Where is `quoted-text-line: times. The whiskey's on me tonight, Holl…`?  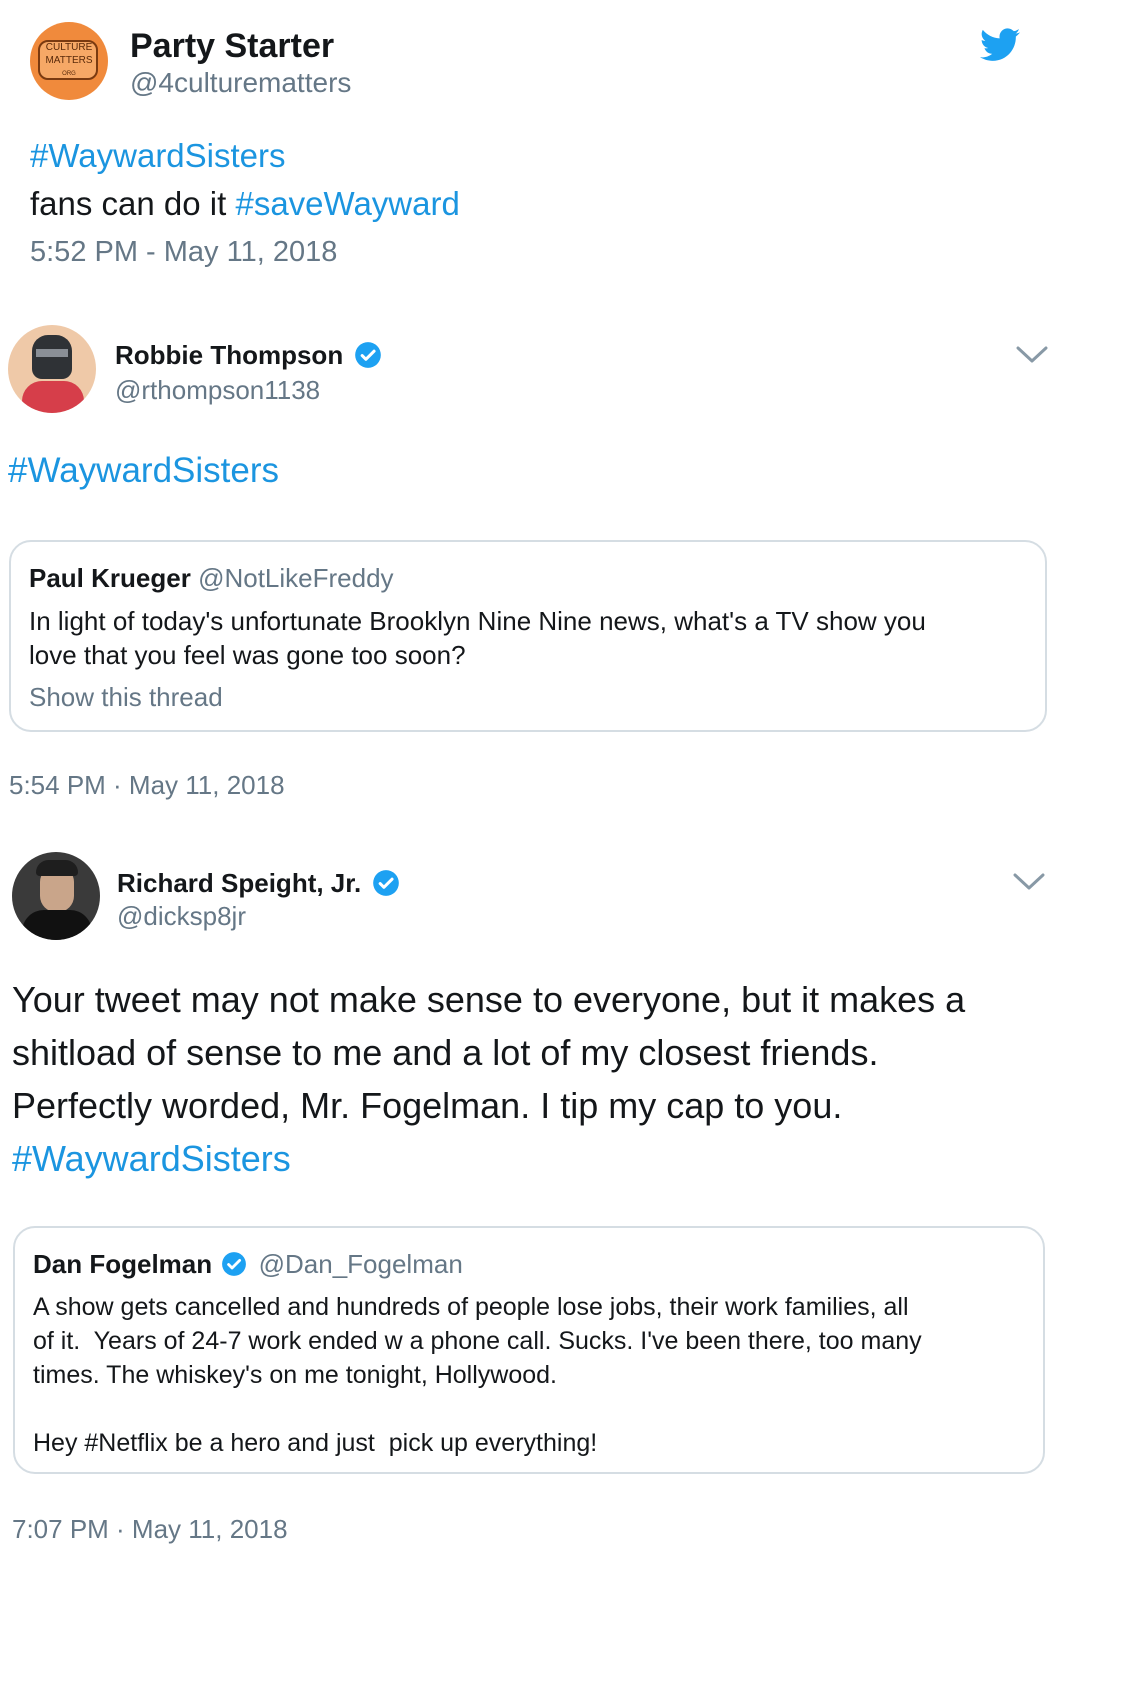
quoted-text-line: times. The whiskey's on me tonight, Holl… is located at coordinates (295, 1375).